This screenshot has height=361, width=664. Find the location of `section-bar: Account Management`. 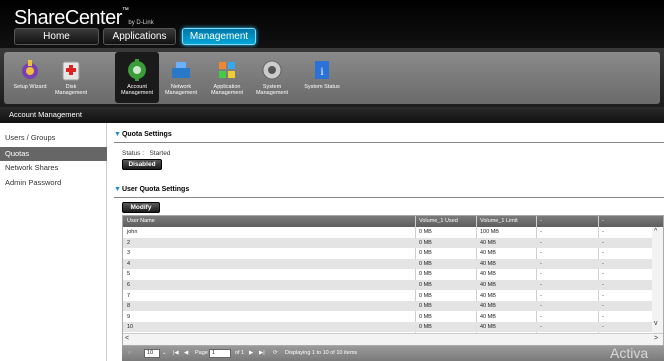

section-bar: Account Management is located at coordinates (332, 115).